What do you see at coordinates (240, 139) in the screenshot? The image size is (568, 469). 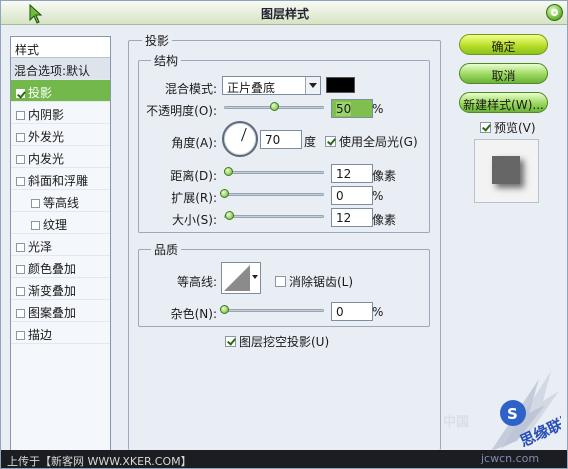 I see `angle-dial` at bounding box center [240, 139].